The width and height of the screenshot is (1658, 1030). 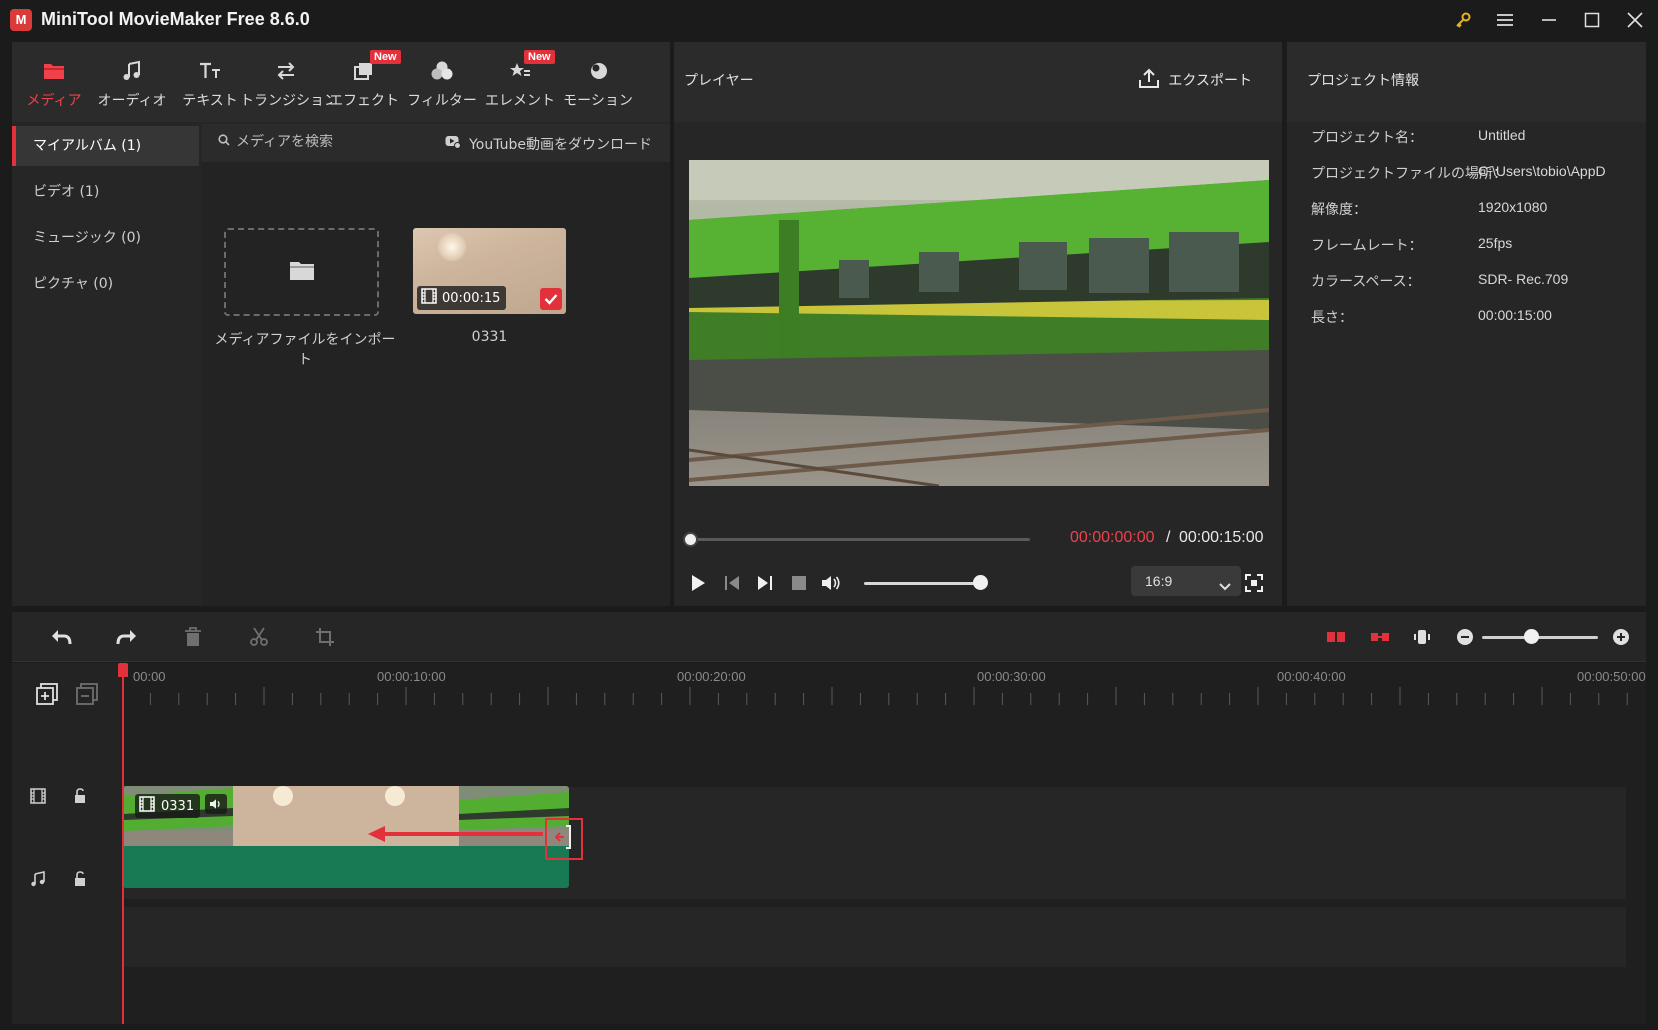 What do you see at coordinates (980, 582) in the screenshot?
I see `volume-handle` at bounding box center [980, 582].